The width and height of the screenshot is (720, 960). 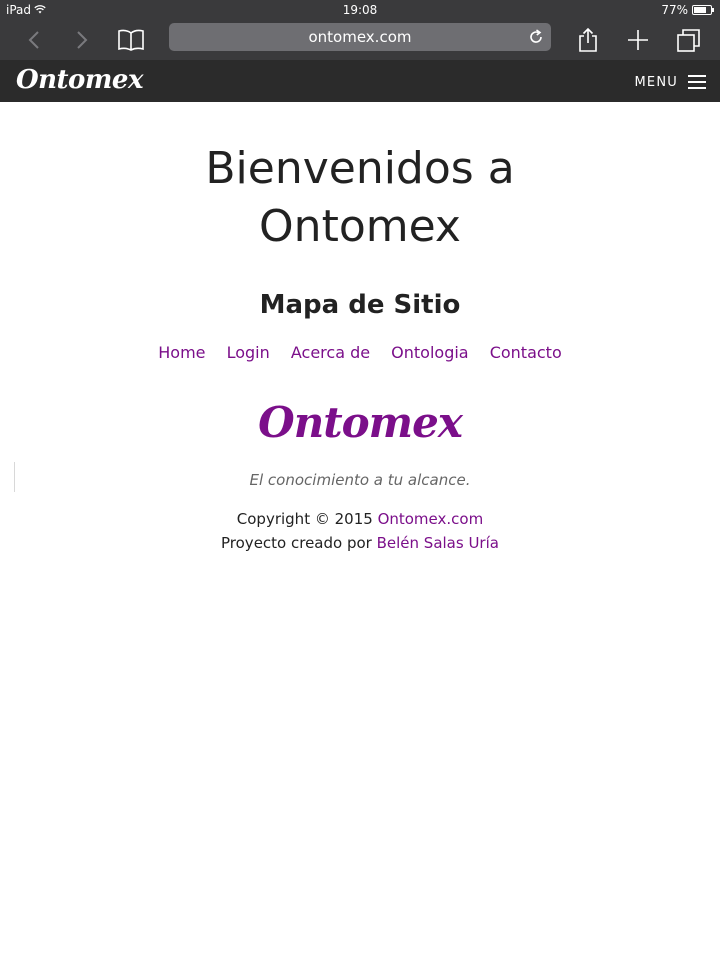 What do you see at coordinates (674, 10) in the screenshot?
I see `battery-percentage: 77%` at bounding box center [674, 10].